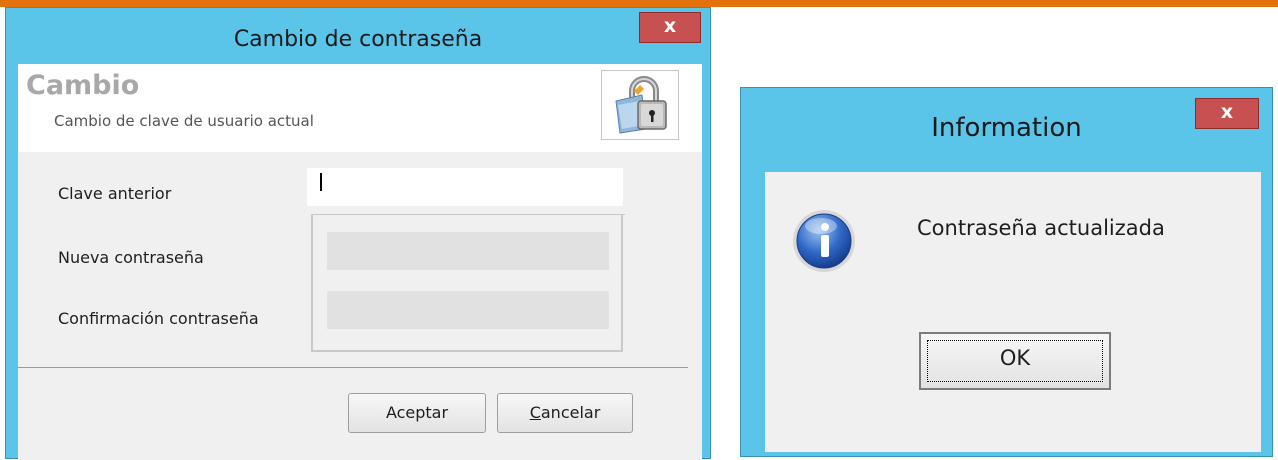  What do you see at coordinates (639, 3) in the screenshot?
I see `top-accent-bar` at bounding box center [639, 3].